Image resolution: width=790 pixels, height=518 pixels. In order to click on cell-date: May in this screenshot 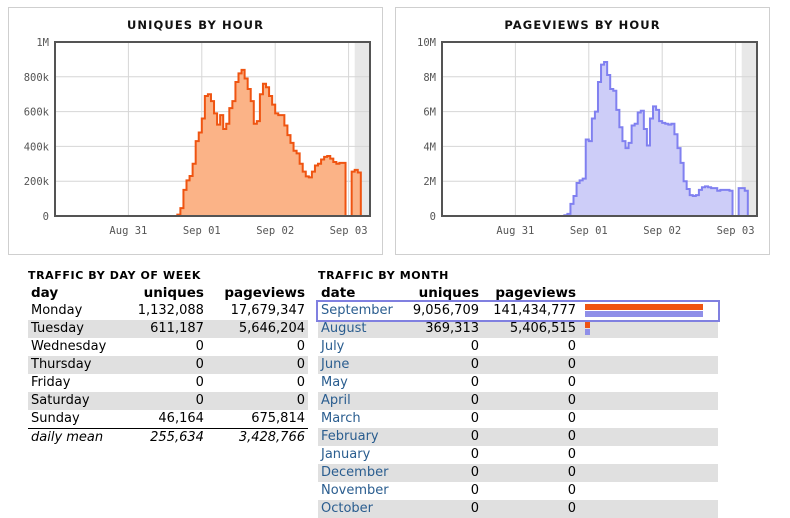, I will do `click(360, 383)`.